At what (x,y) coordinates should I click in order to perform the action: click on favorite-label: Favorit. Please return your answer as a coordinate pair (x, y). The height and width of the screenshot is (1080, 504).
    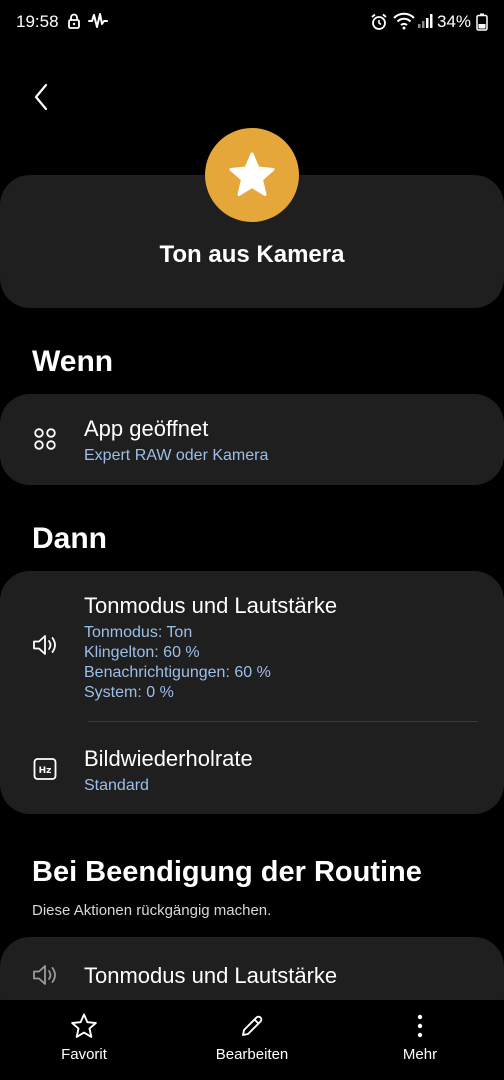
    Looking at the image, I should click on (84, 1054).